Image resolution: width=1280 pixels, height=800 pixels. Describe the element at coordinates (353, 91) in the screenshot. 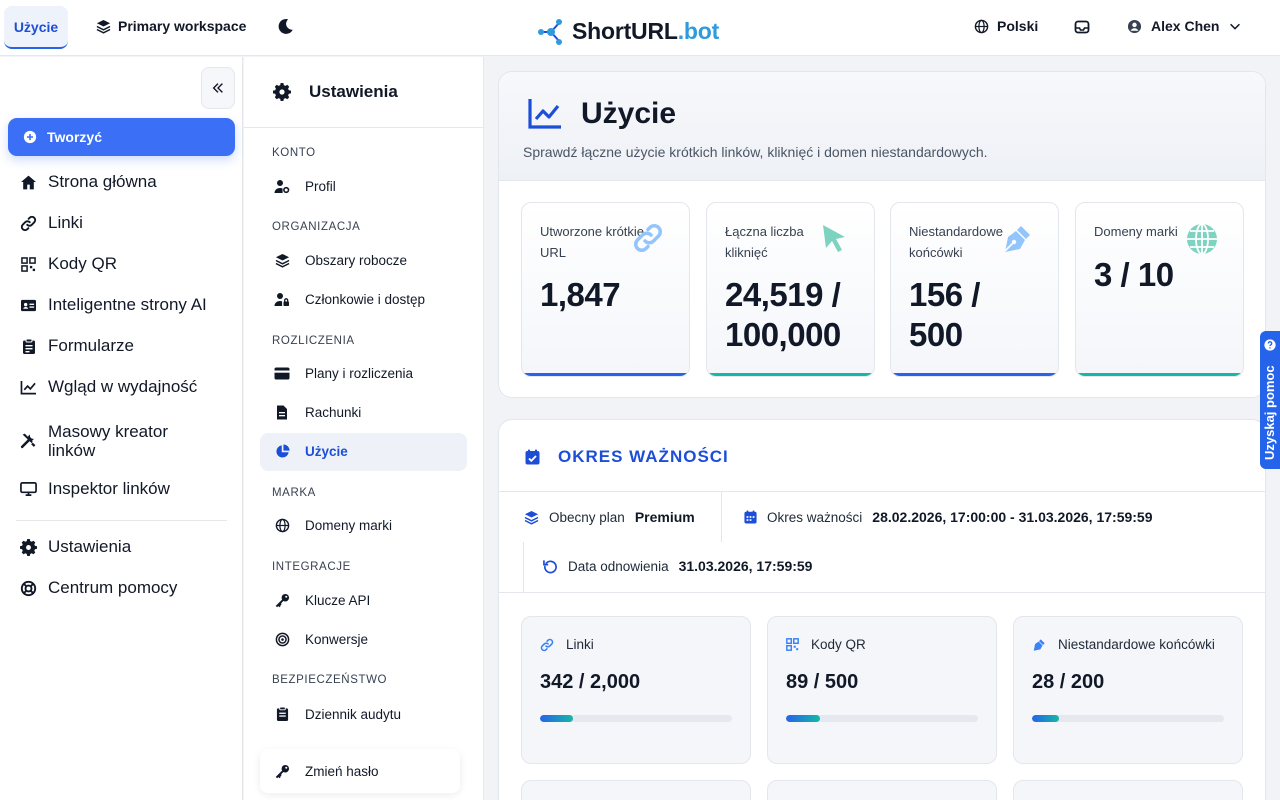

I see `settings-title: Ustawienia` at that location.